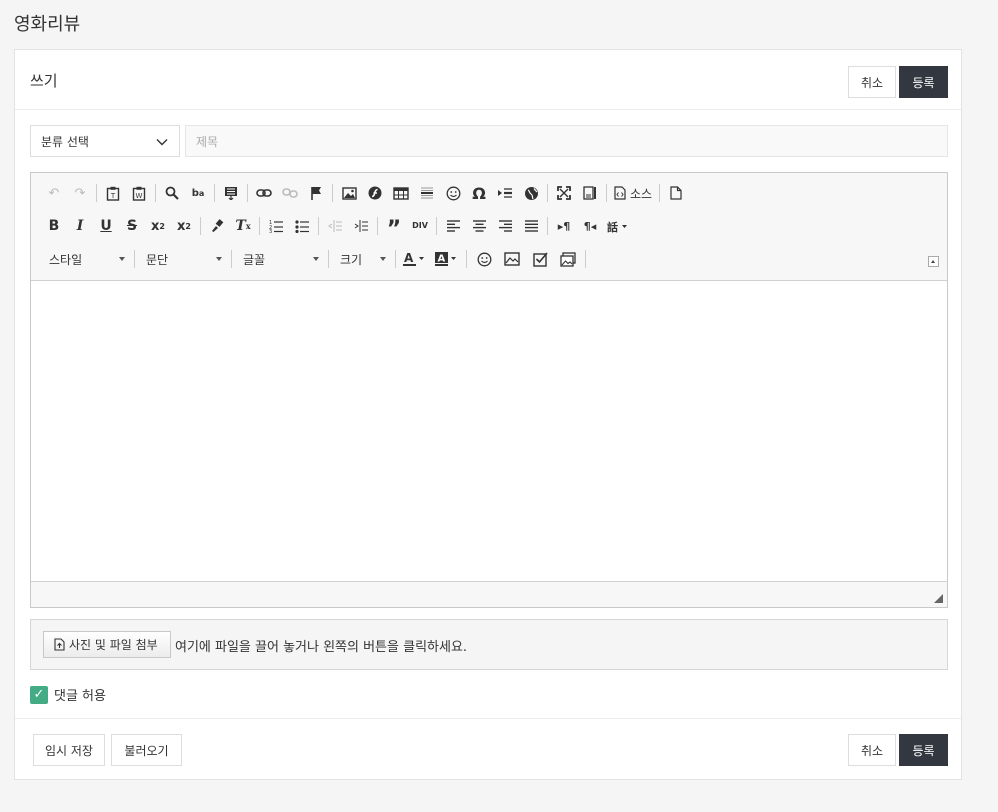 The image size is (998, 812). Describe the element at coordinates (86, 259) in the screenshot. I see `styles-combo: 스타일` at that location.